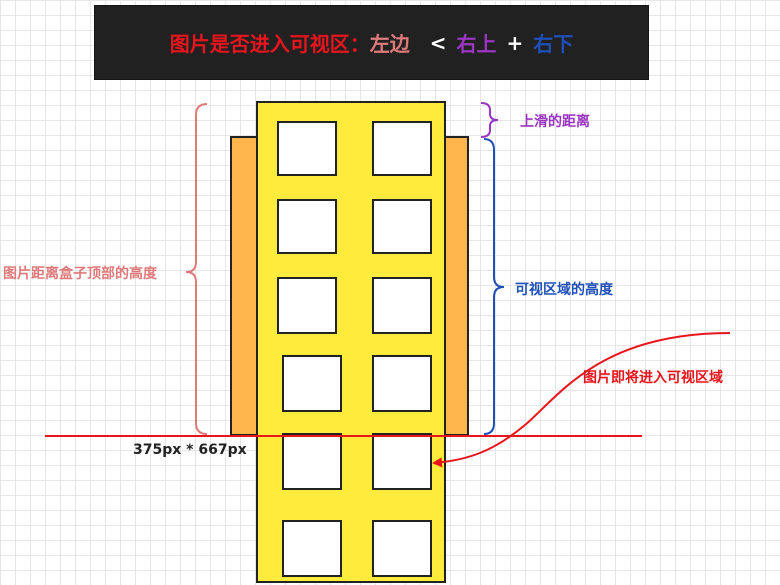 This screenshot has height=585, width=780. Describe the element at coordinates (438, 42) in the screenshot. I see `title-less-than: <` at that location.